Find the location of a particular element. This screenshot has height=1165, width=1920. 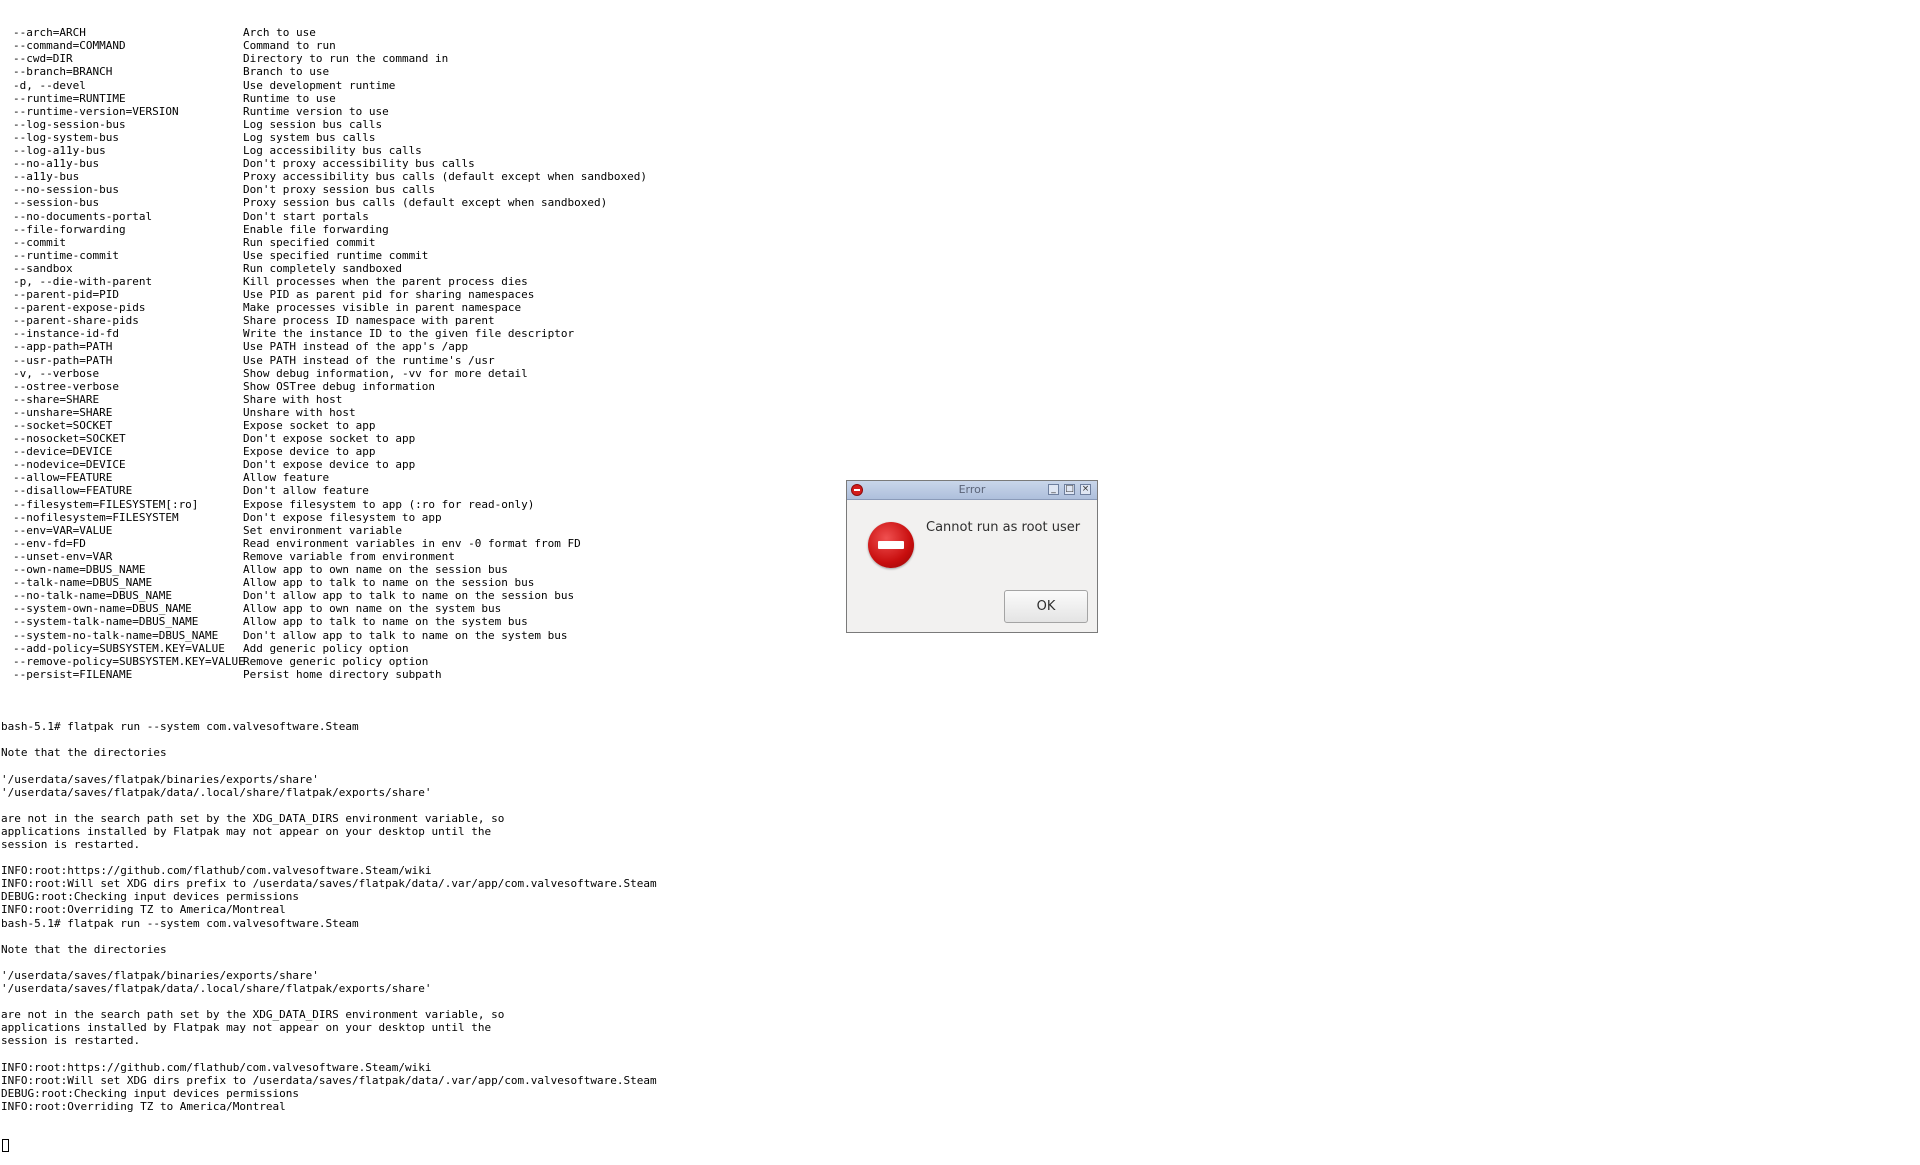

option-row: --cwd=DIR Directory to run the command in is located at coordinates (960, 58).